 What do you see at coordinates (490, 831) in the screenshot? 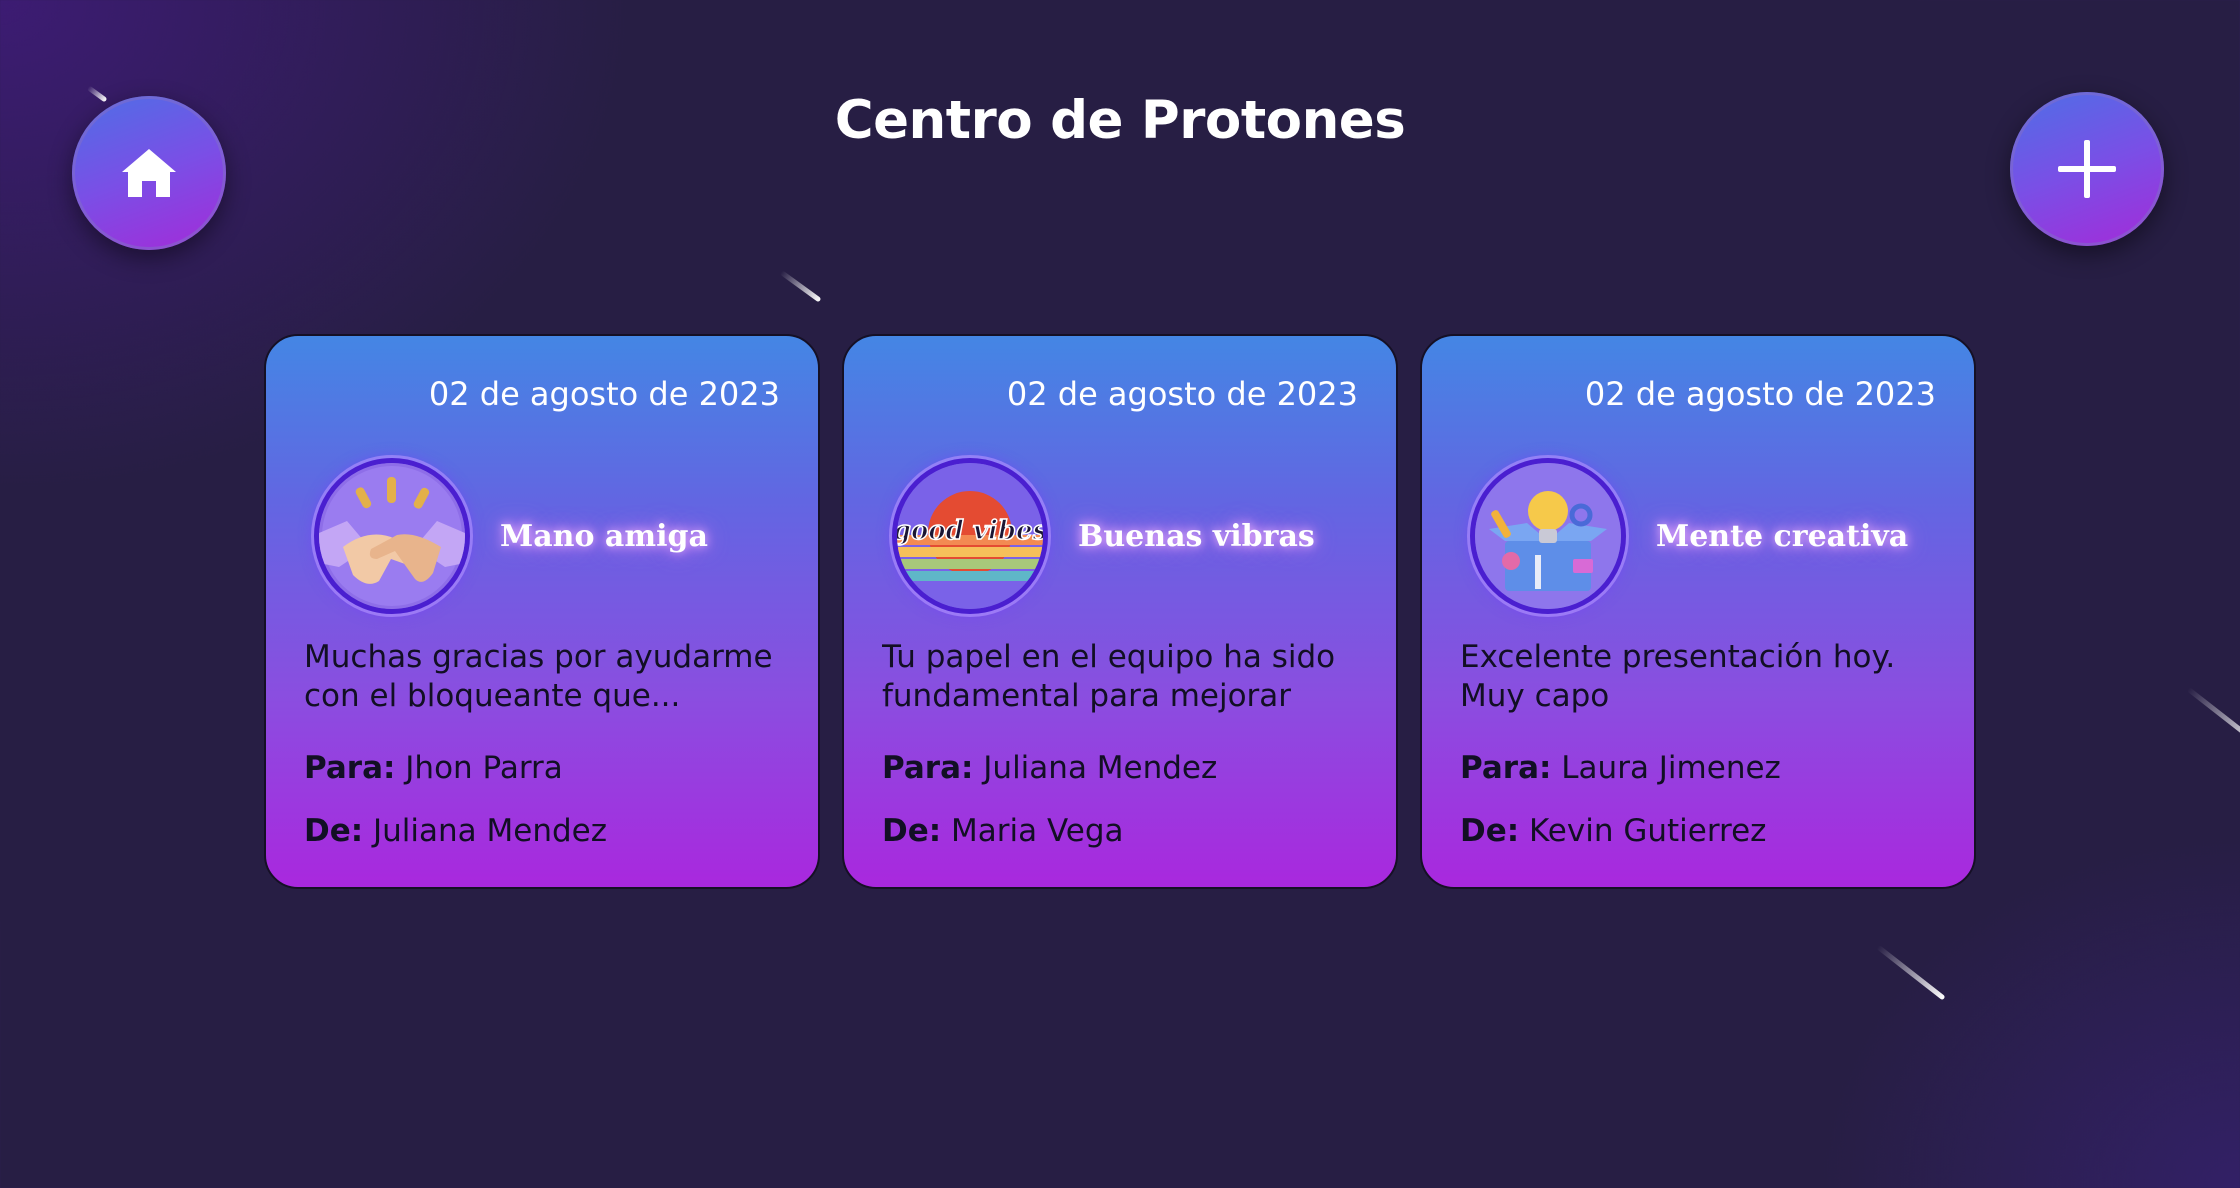
I see `sender-name: Juliana Mendez` at bounding box center [490, 831].